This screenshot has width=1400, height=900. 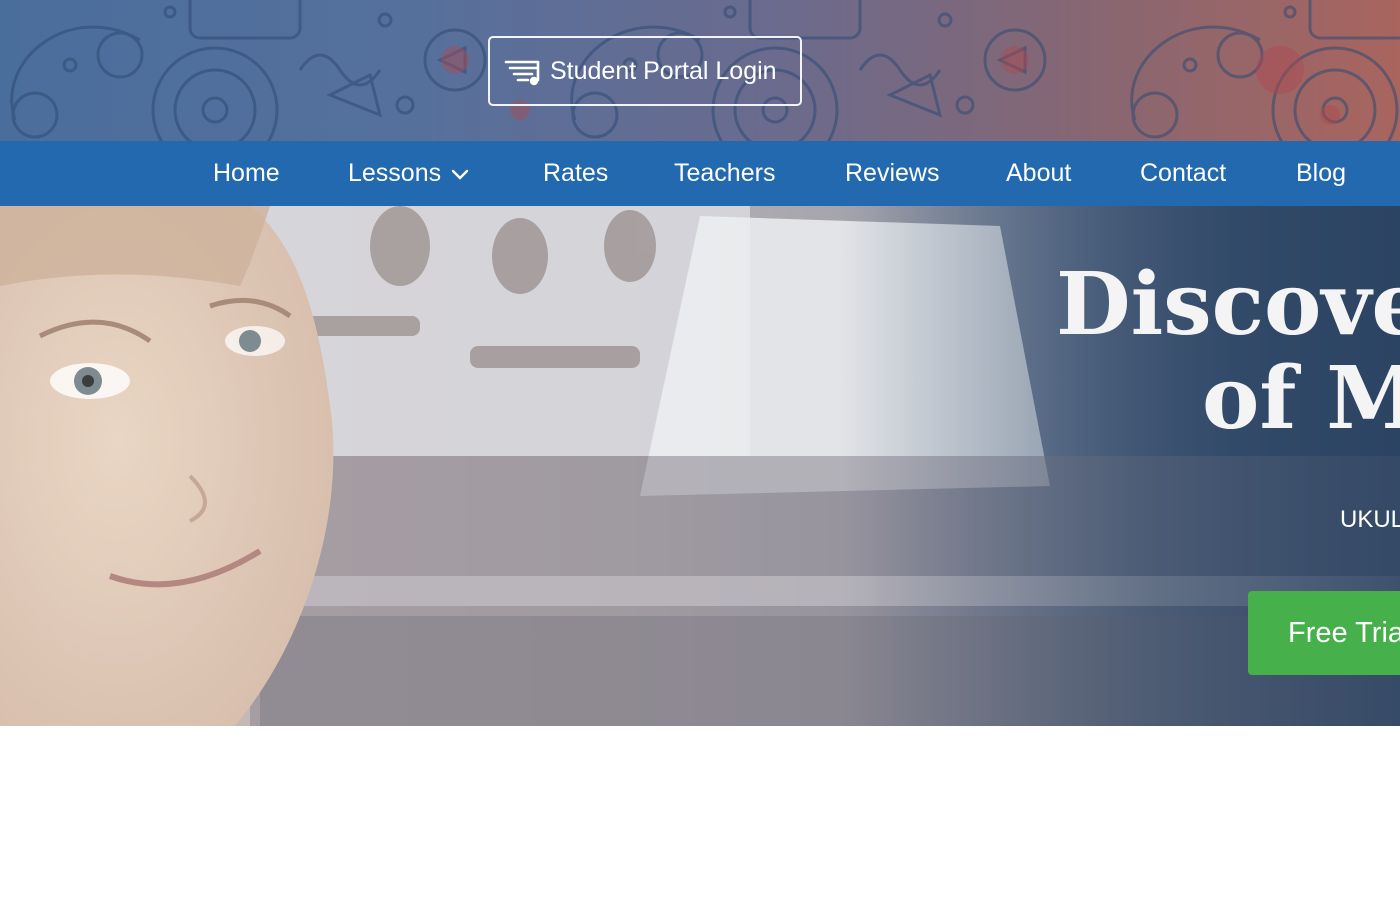 I want to click on hero-title: Discover of M, so click(x=1228, y=352).